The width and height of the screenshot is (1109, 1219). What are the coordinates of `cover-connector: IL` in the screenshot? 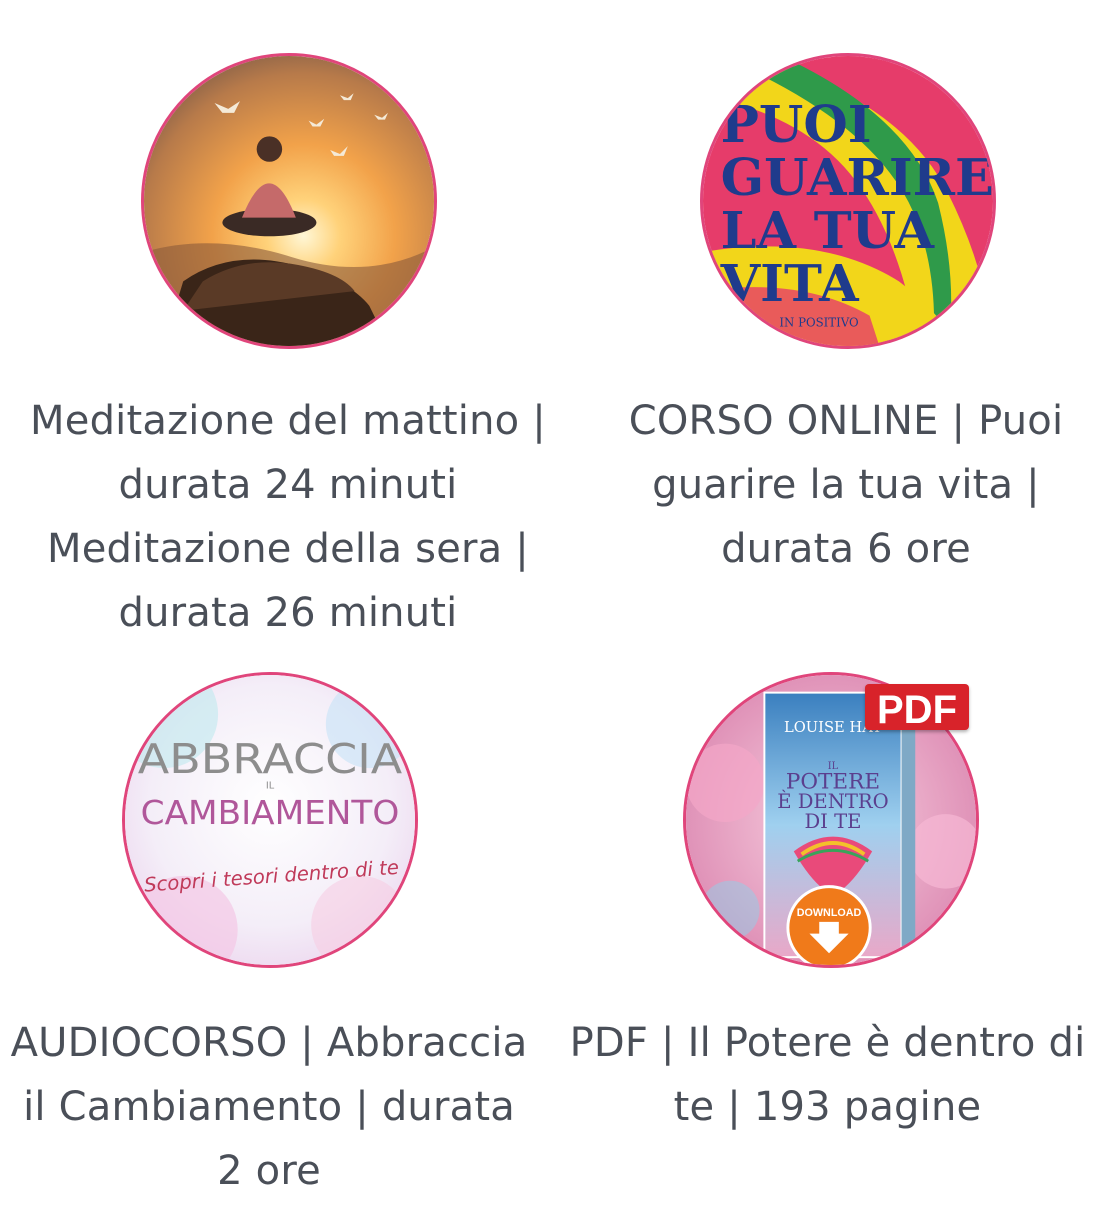 It's located at (270, 786).